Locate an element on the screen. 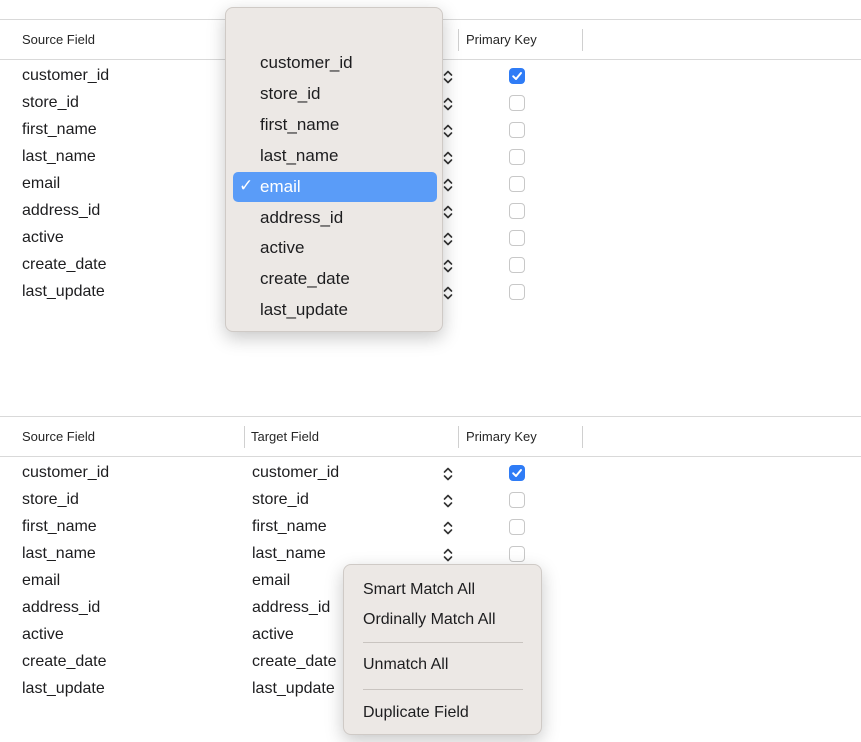 The height and width of the screenshot is (742, 861). menu-item-label: Ordinally Match All is located at coordinates (429, 619).